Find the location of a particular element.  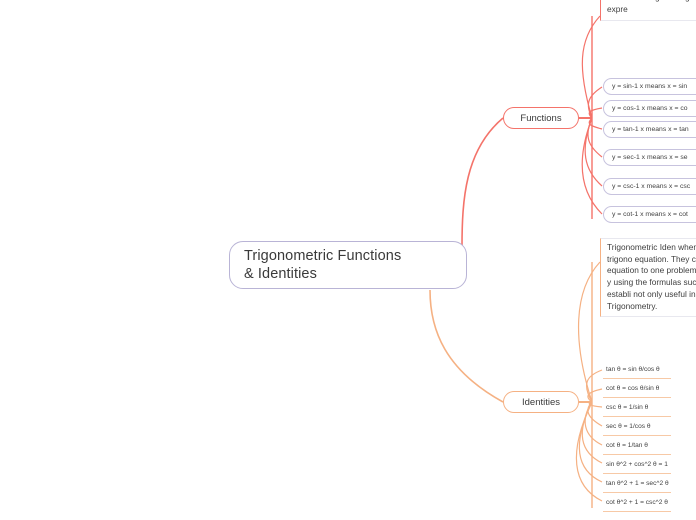

list-item: sin θ^2 + cos^2 θ = 1 is located at coordinates (637, 465).